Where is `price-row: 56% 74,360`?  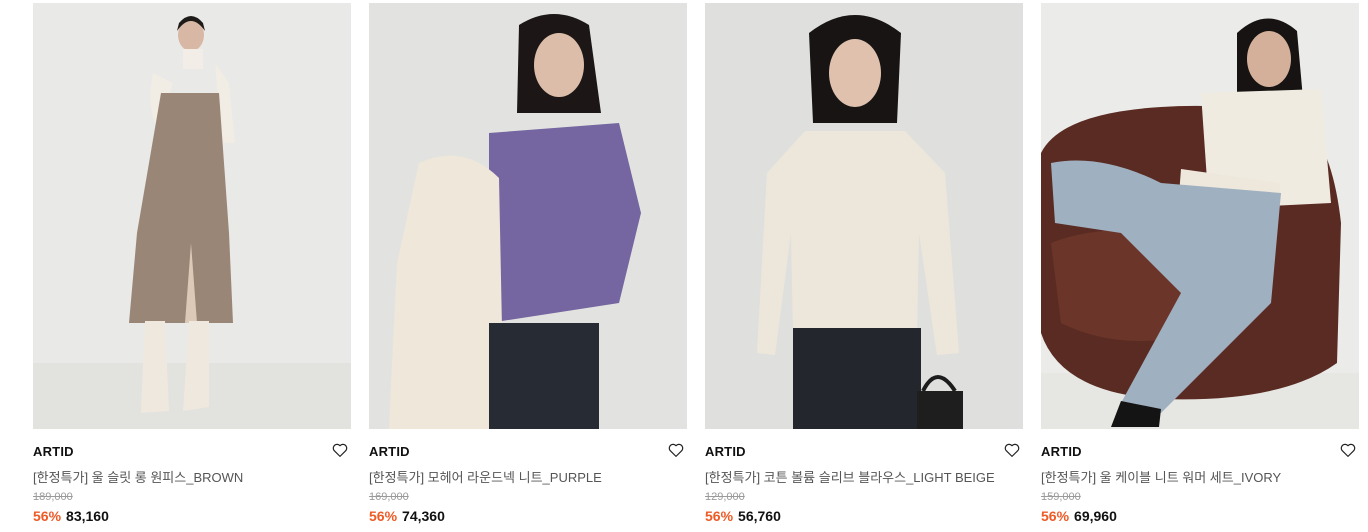
price-row: 56% 74,360 is located at coordinates (407, 516).